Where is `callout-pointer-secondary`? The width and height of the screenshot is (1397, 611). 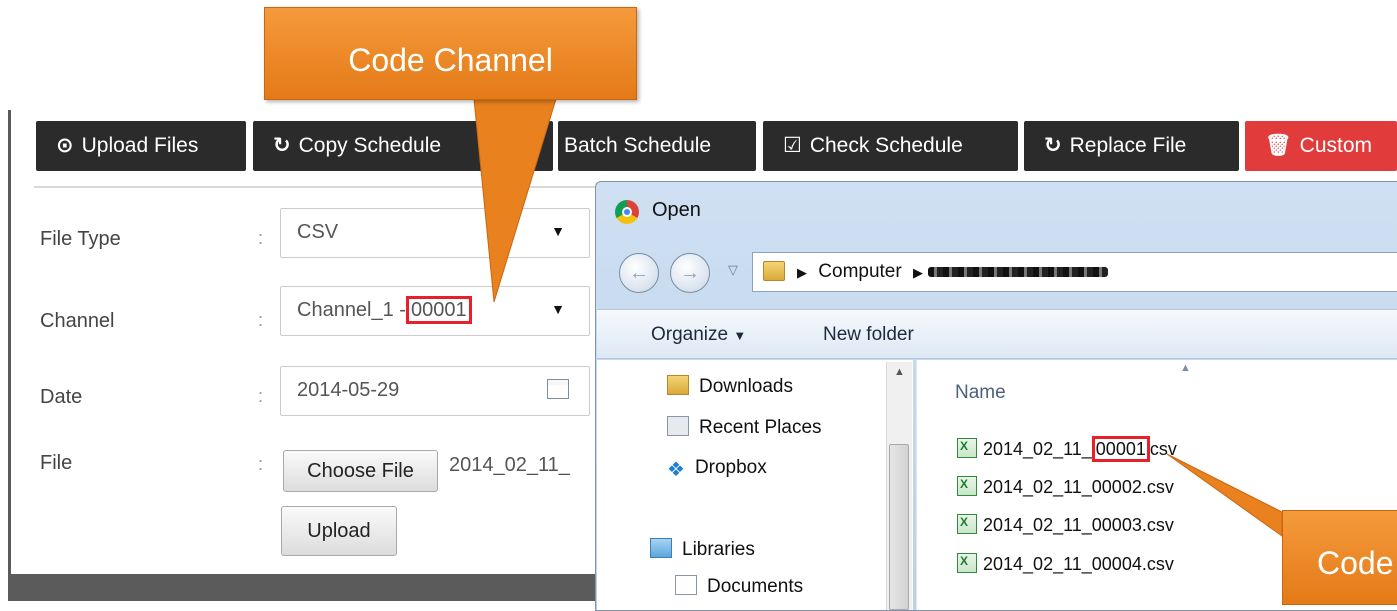
callout-pointer-secondary is located at coordinates (1224, 495).